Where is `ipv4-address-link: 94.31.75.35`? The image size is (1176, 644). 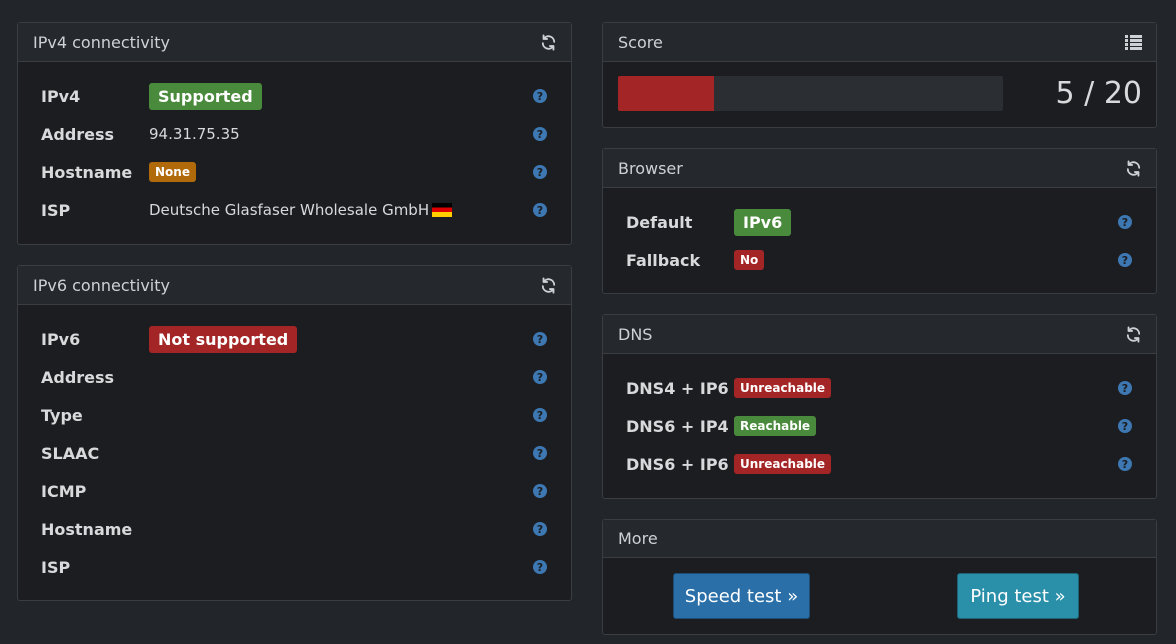
ipv4-address-link: 94.31.75.35 is located at coordinates (194, 134).